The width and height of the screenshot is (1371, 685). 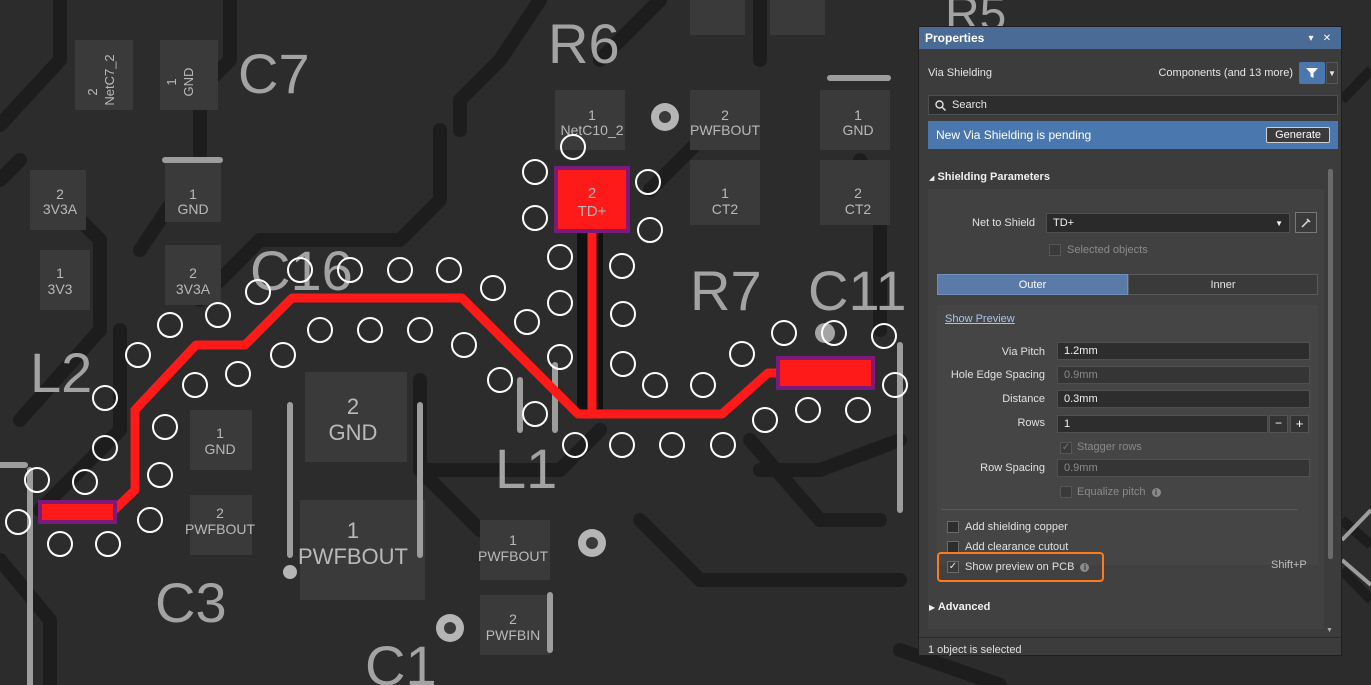 What do you see at coordinates (964, 607) in the screenshot?
I see `section-title: Advanced` at bounding box center [964, 607].